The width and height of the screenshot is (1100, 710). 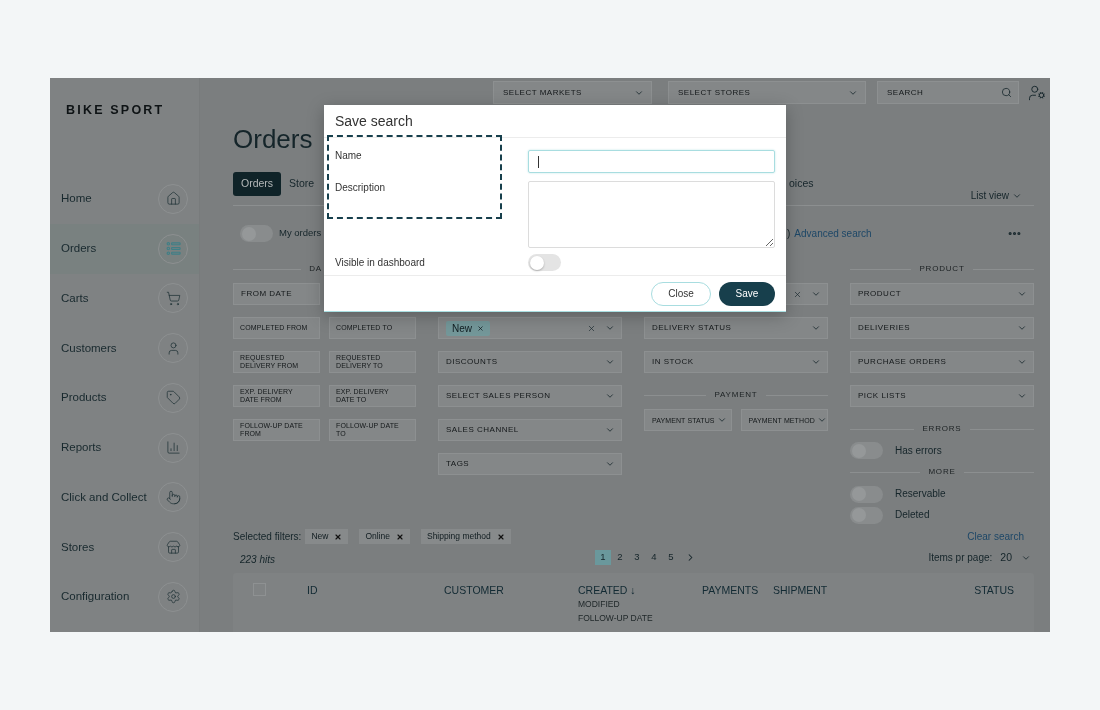 I want to click on section-heading: ERRORS, so click(x=942, y=429).